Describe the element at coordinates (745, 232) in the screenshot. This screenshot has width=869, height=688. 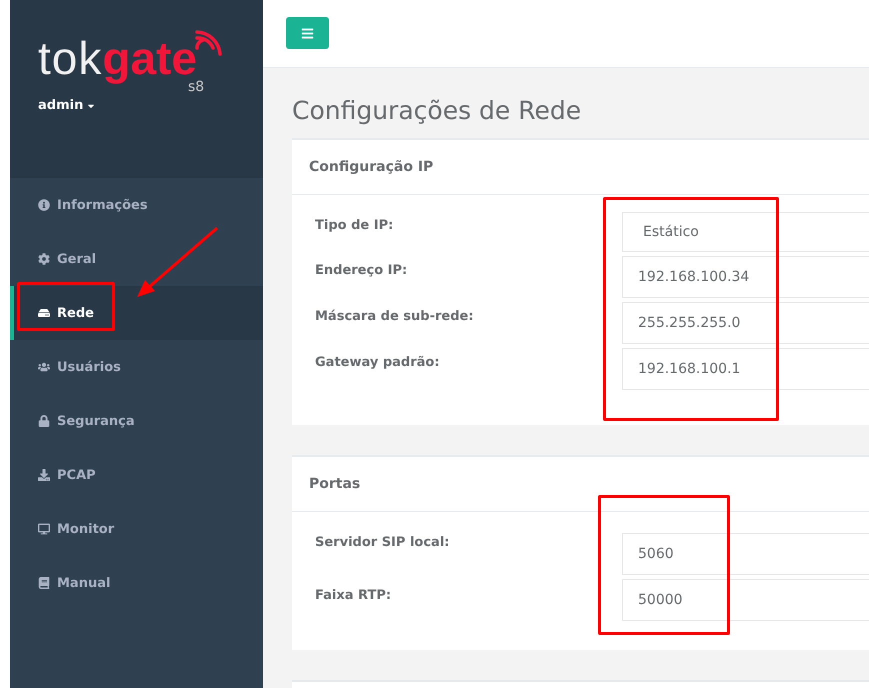
I see `select-field: Estático` at that location.